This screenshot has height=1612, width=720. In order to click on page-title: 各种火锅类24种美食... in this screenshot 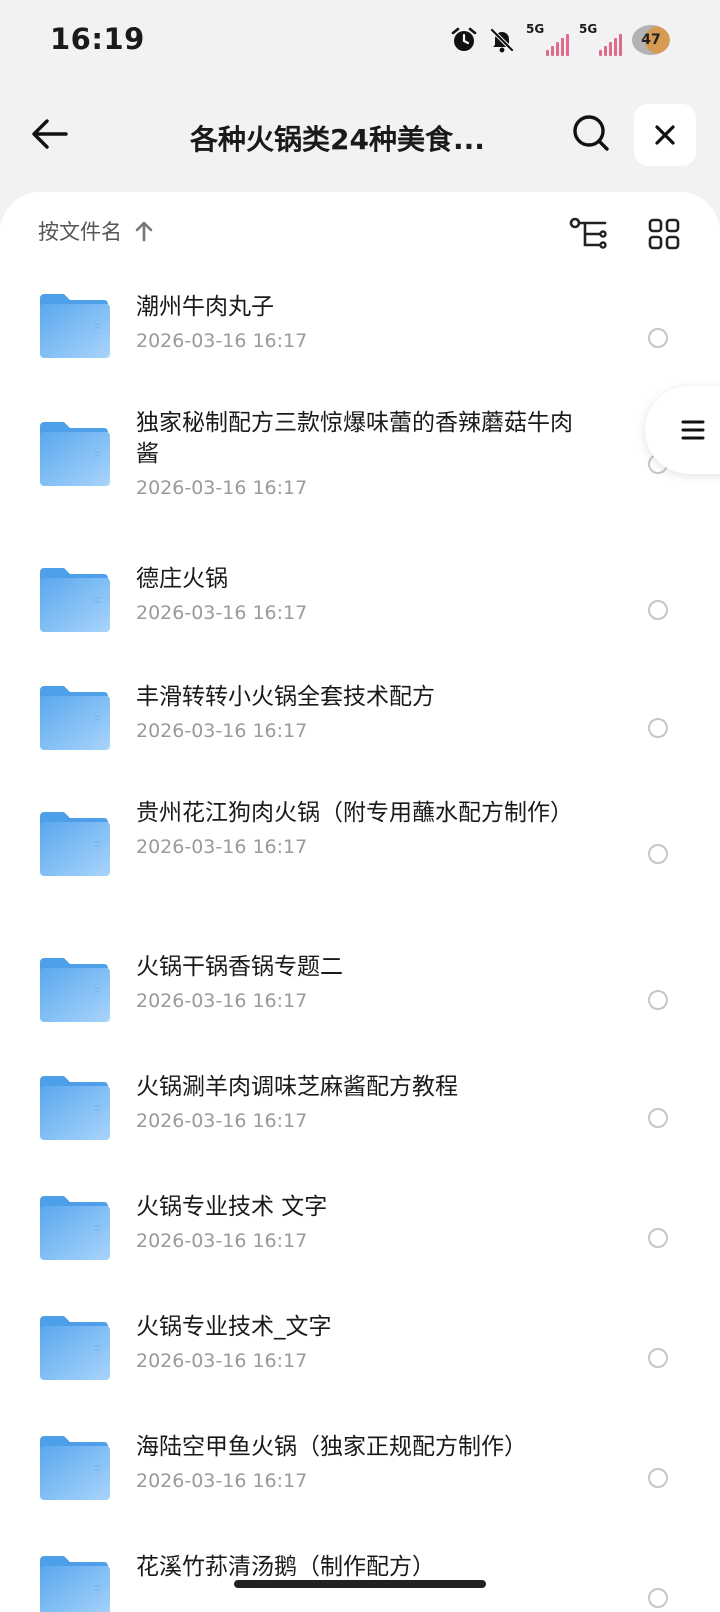, I will do `click(337, 139)`.